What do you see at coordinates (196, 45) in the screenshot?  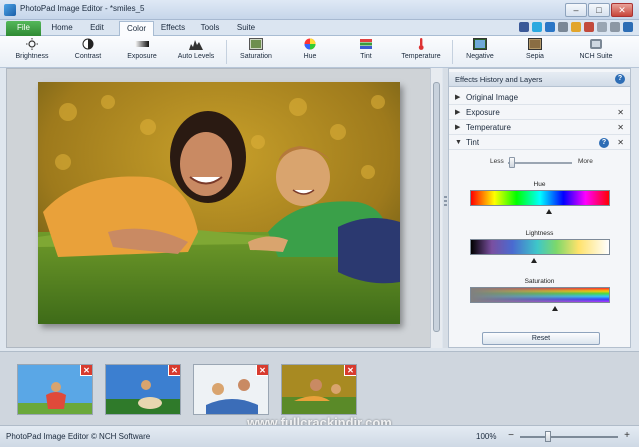 I see `auto-levels-icon` at bounding box center [196, 45].